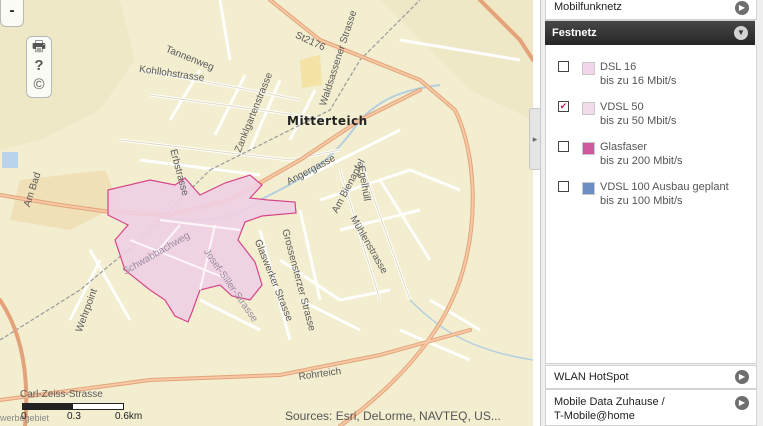 This screenshot has width=763, height=426. I want to click on mobile-data-title-line1: Mobile Data Zuhause /, so click(609, 402).